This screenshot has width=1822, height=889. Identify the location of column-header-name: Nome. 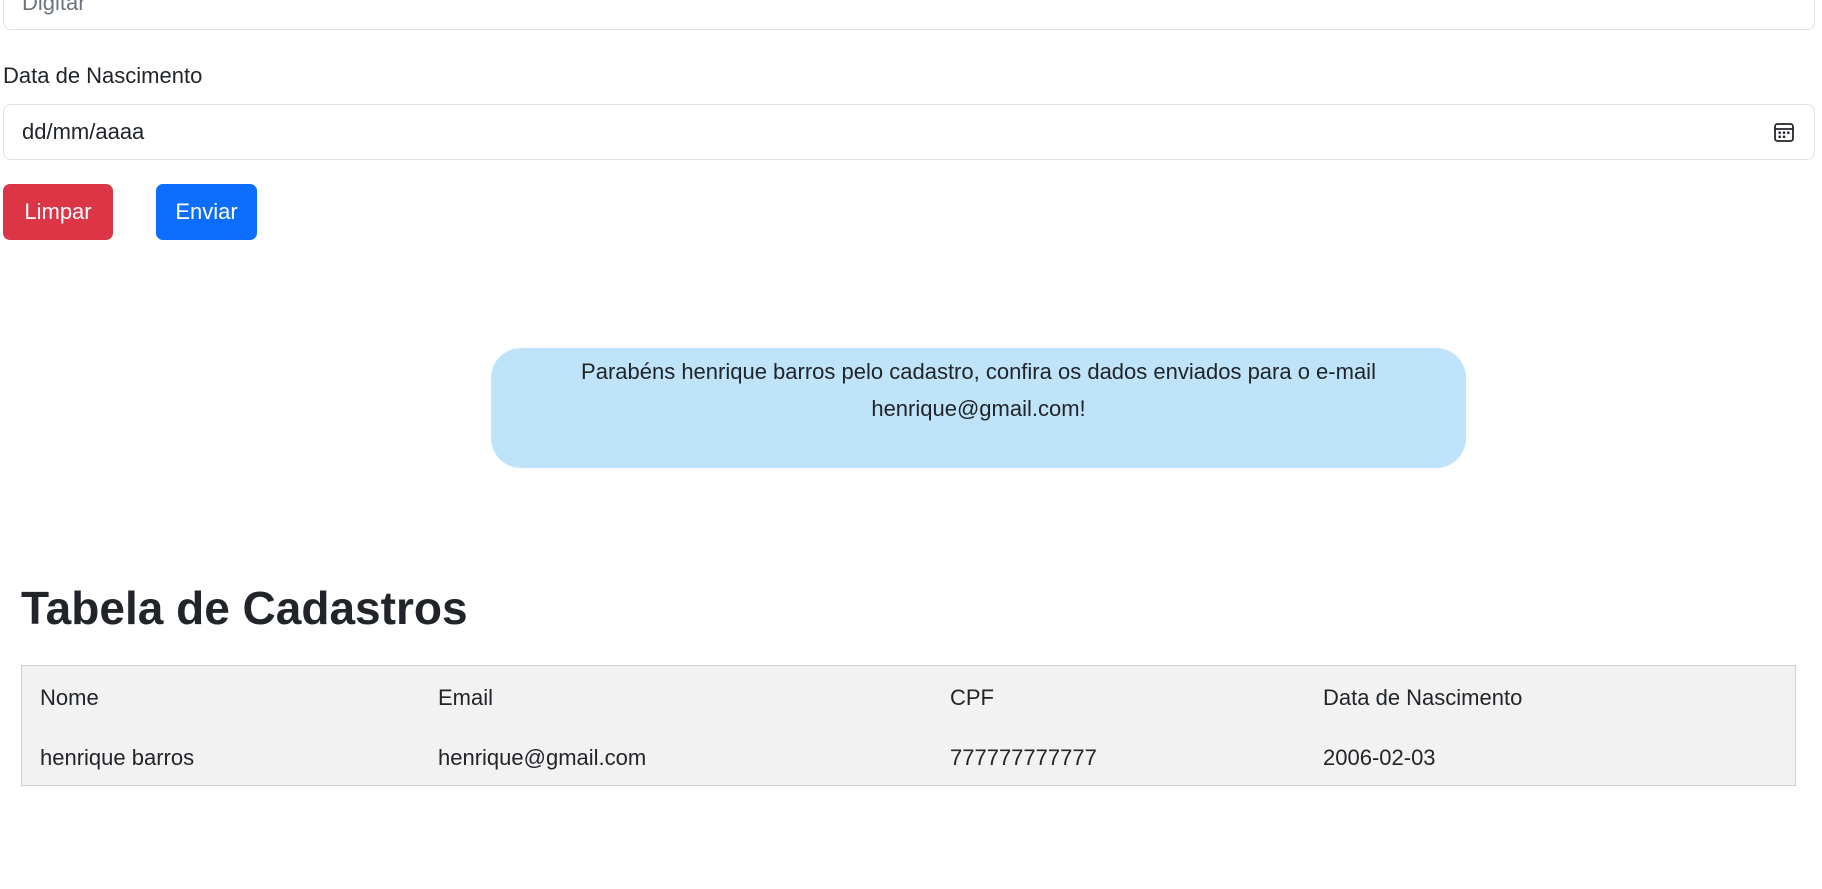
(69, 697).